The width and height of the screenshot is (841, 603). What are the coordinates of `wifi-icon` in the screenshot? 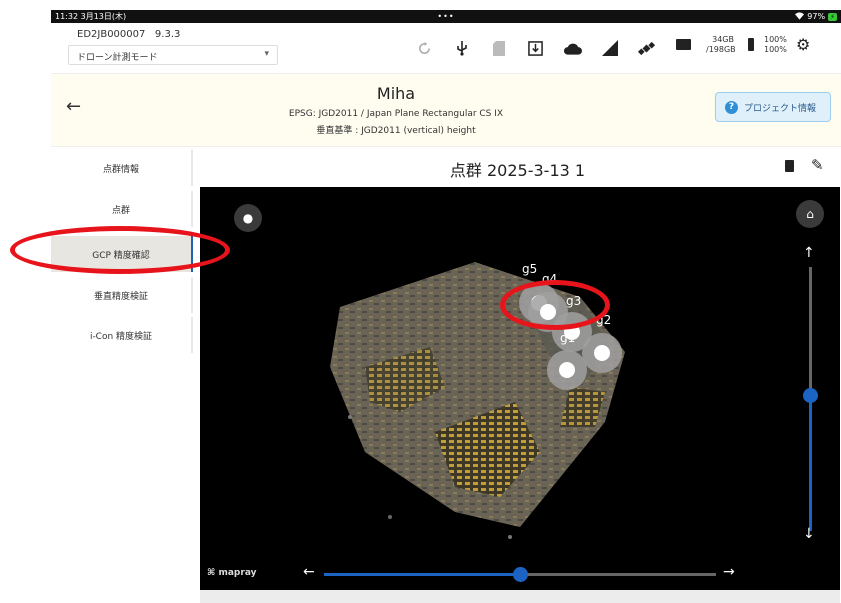 It's located at (800, 16).